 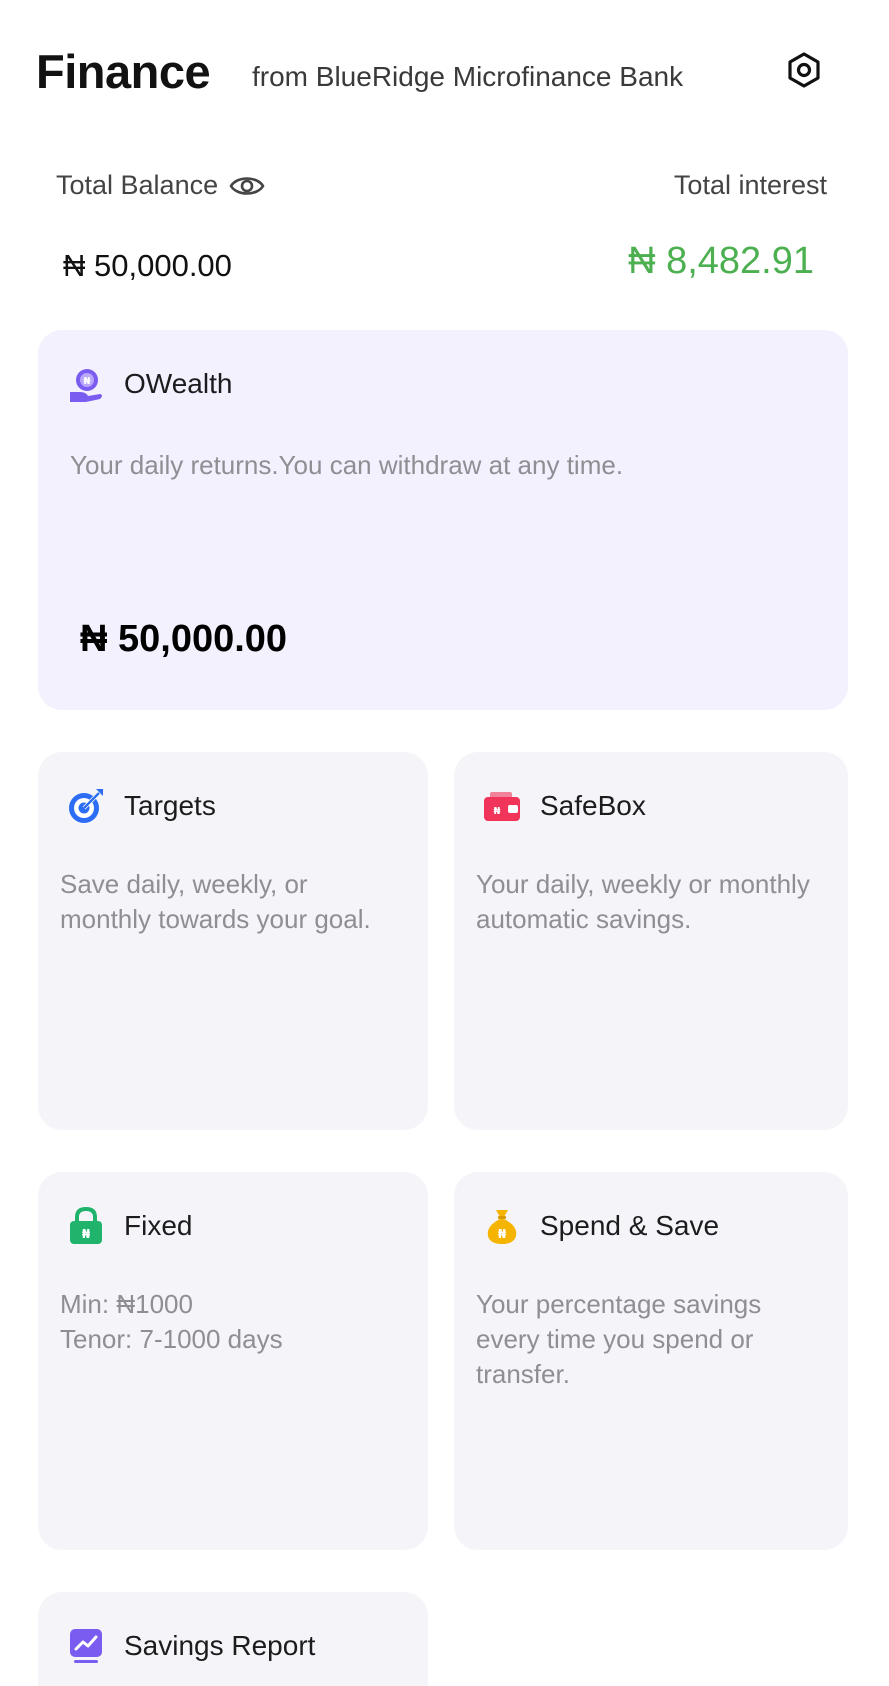 I want to click on total-interest-label: Total interest, so click(x=750, y=185).